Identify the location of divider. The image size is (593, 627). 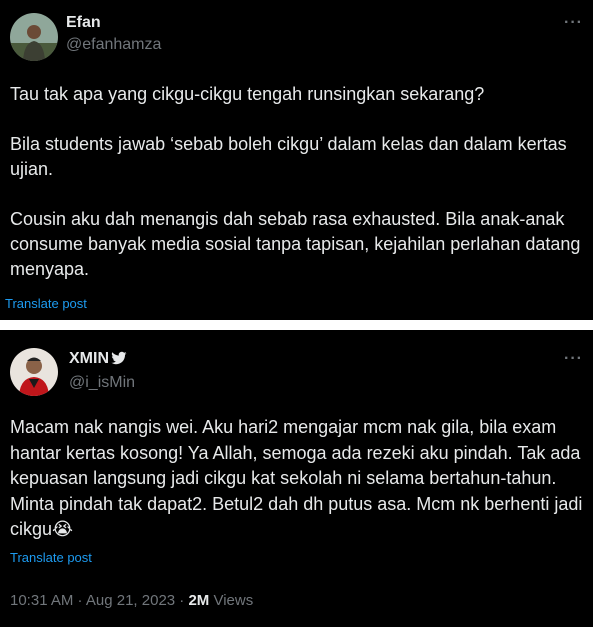
(296, 325).